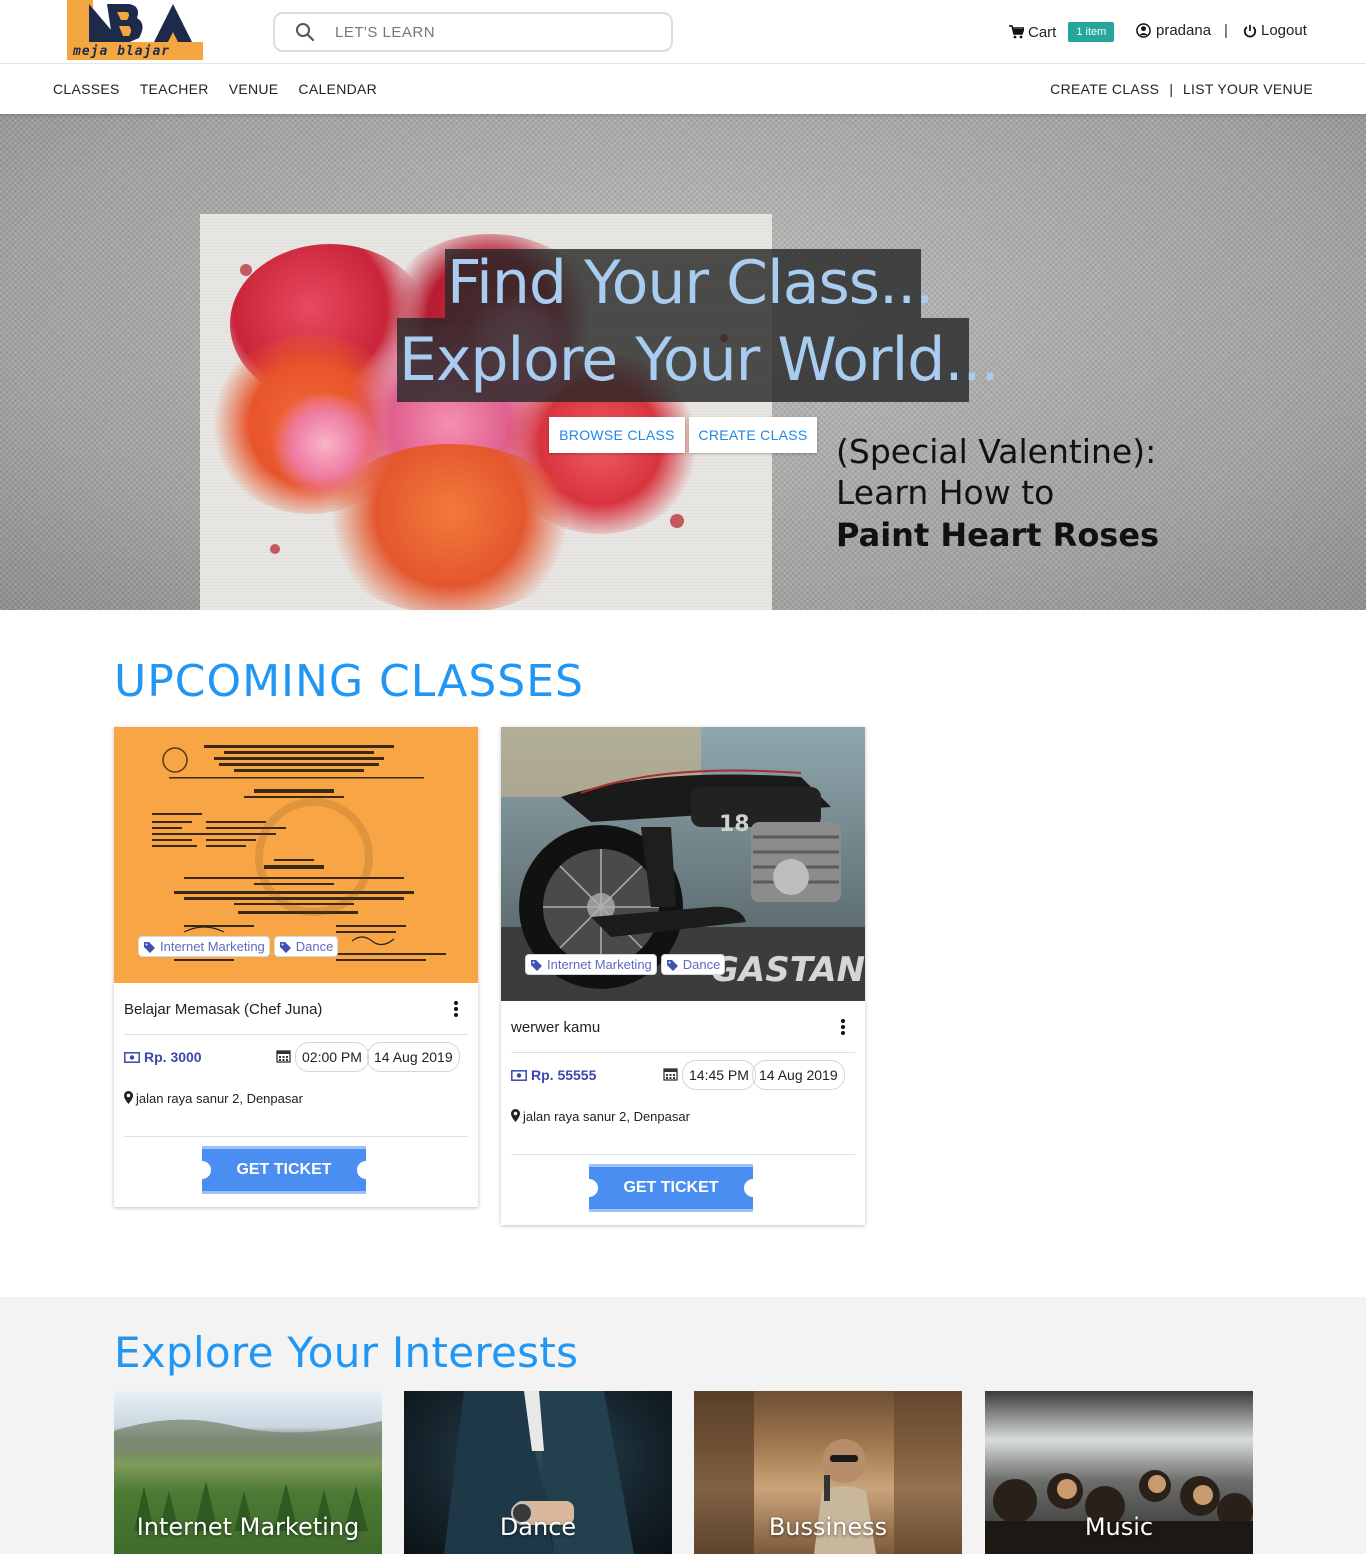 The image size is (1366, 1554). Describe the element at coordinates (349, 681) in the screenshot. I see `upcoming-classes-title: UPCOMING CLASSES` at that location.